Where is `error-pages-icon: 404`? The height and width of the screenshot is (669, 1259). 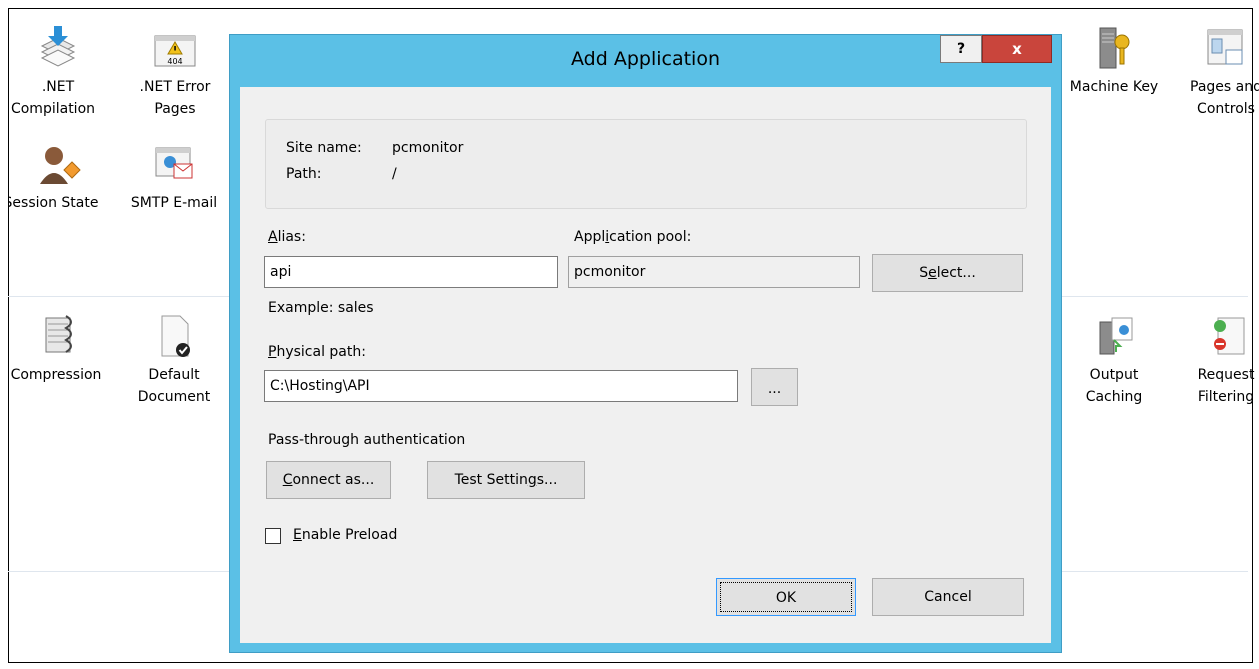 error-pages-icon: 404 is located at coordinates (175, 48).